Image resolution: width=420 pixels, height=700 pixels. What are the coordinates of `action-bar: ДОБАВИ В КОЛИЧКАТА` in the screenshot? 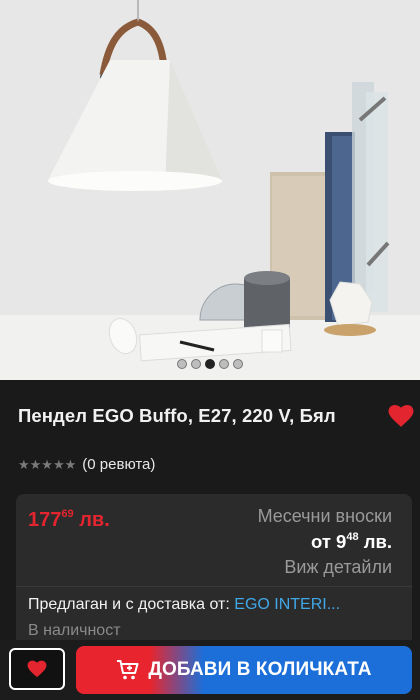 It's located at (210, 670).